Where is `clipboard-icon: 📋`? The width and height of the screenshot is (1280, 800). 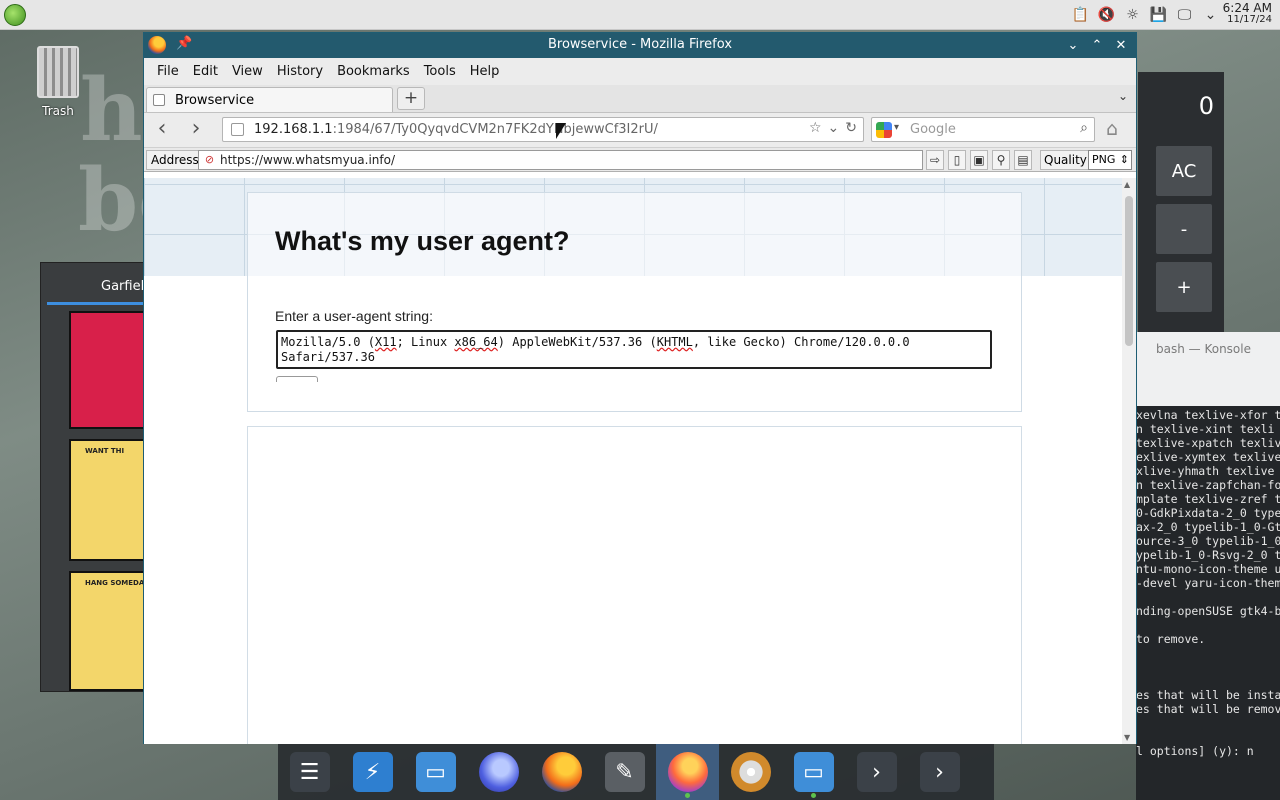 clipboard-icon: 📋 is located at coordinates (1080, 15).